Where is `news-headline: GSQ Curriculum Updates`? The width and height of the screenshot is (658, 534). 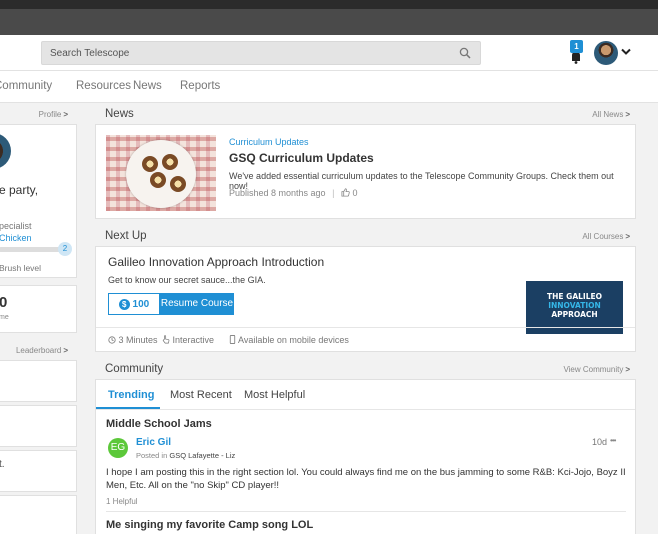
news-headline: GSQ Curriculum Updates is located at coordinates (301, 158).